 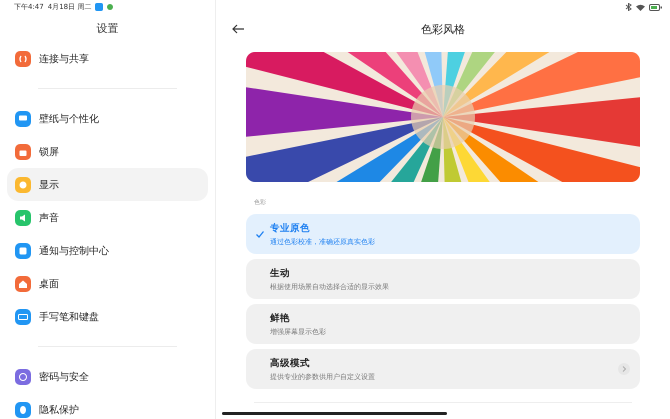 What do you see at coordinates (238, 29) in the screenshot?
I see `back-arrow-icon` at bounding box center [238, 29].